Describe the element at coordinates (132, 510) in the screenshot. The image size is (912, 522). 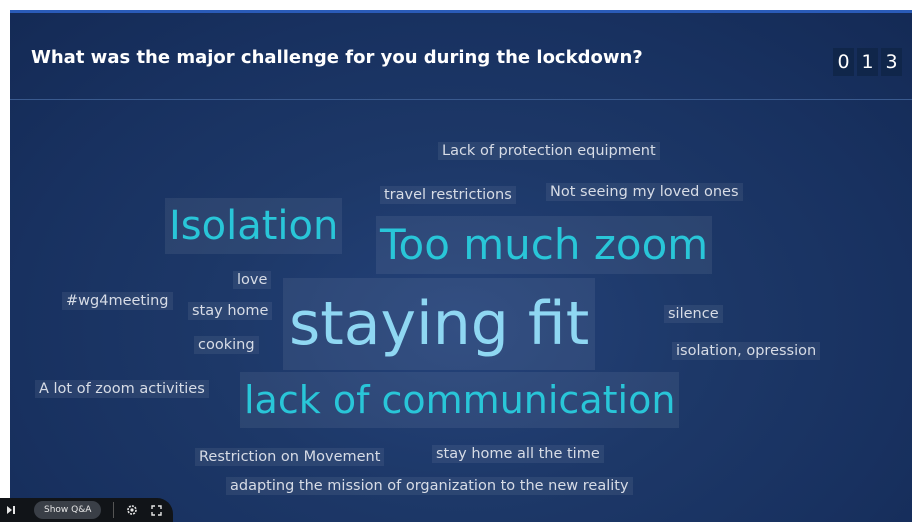
I see `gear-icon` at that location.